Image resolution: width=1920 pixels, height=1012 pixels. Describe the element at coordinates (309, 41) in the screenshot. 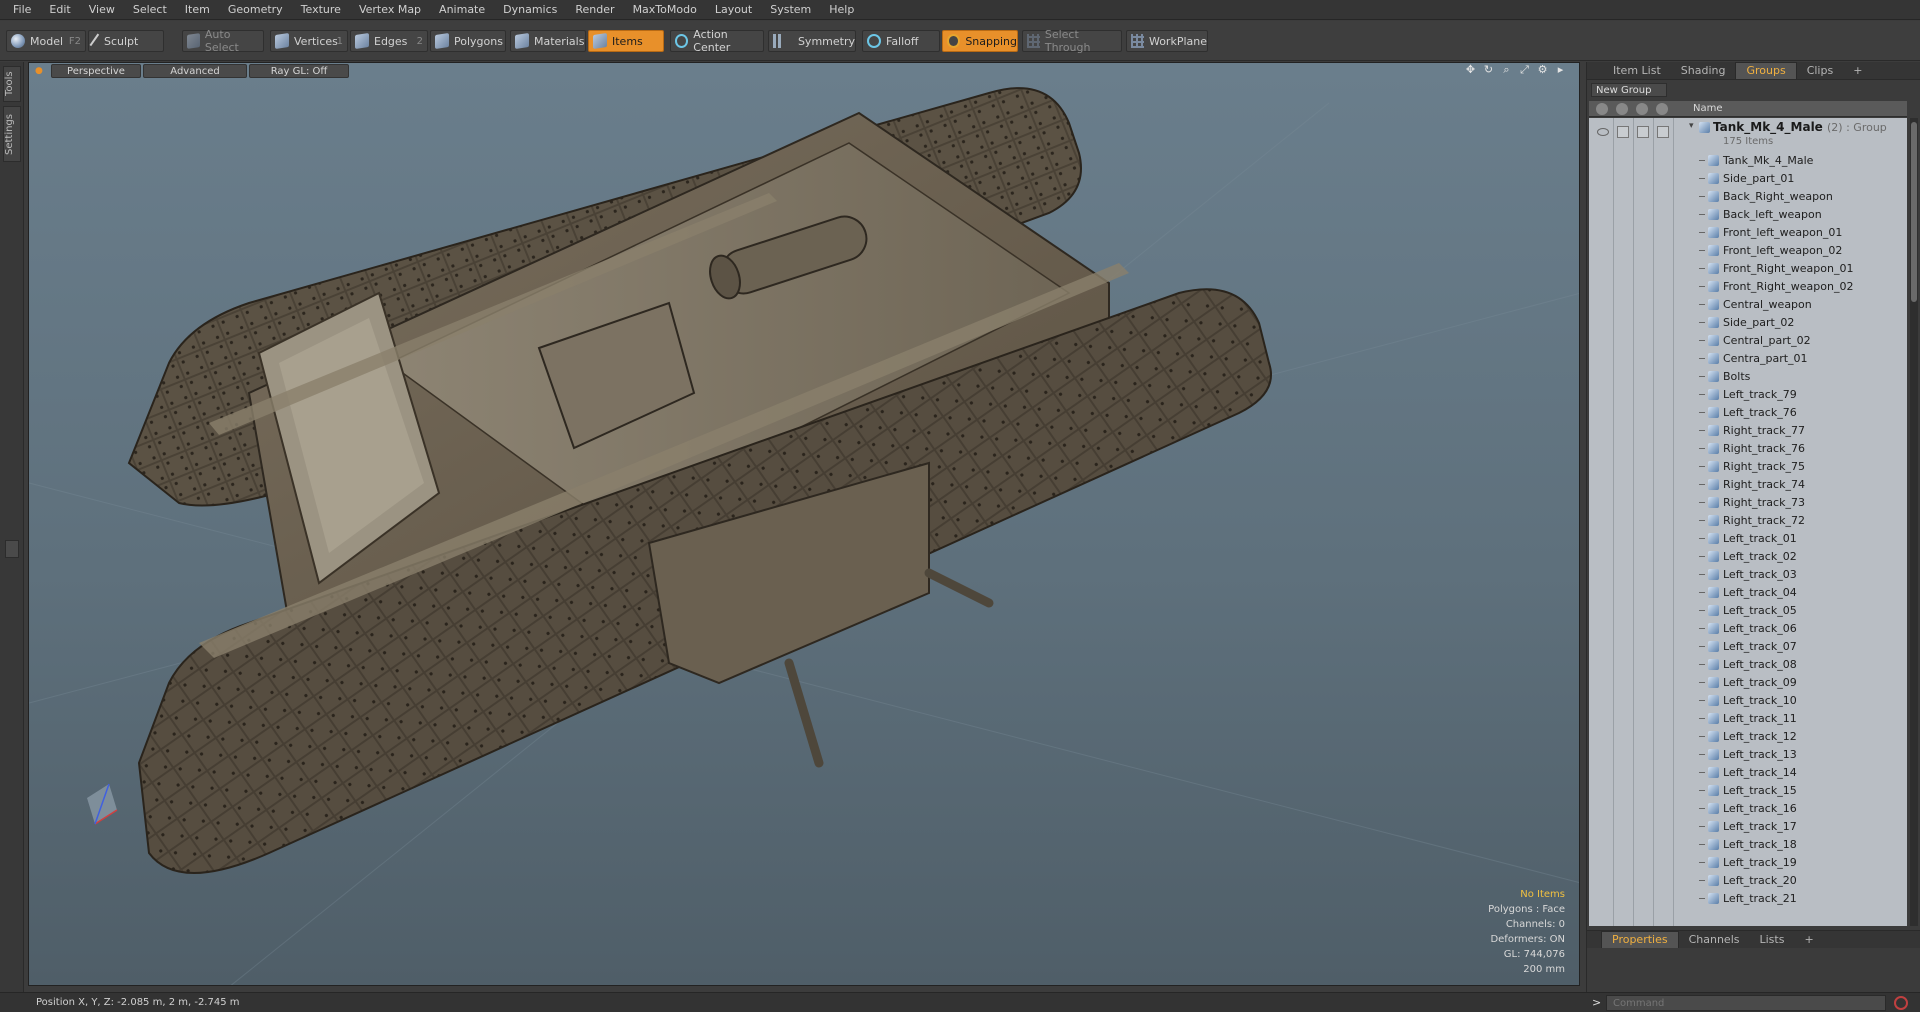

I see `vertices-button: Vertices 1` at that location.